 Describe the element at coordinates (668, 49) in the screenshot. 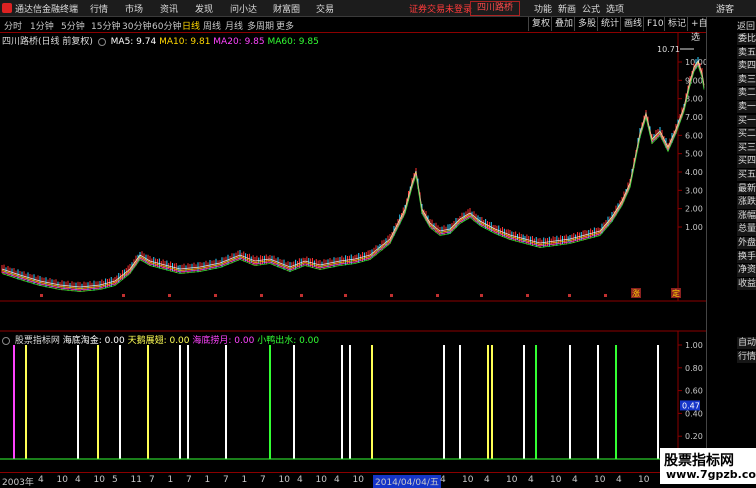

I see `high-price-label: 10.71` at that location.